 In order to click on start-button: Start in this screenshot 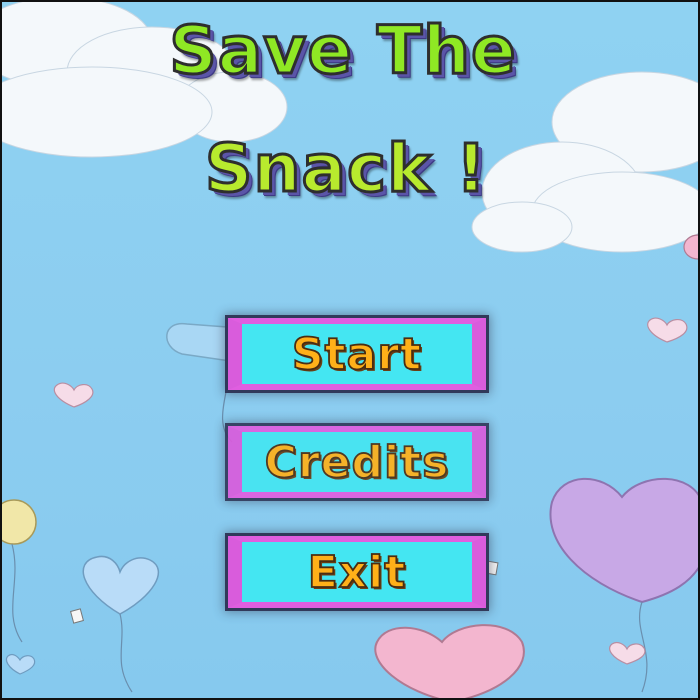, I will do `click(357, 354)`.